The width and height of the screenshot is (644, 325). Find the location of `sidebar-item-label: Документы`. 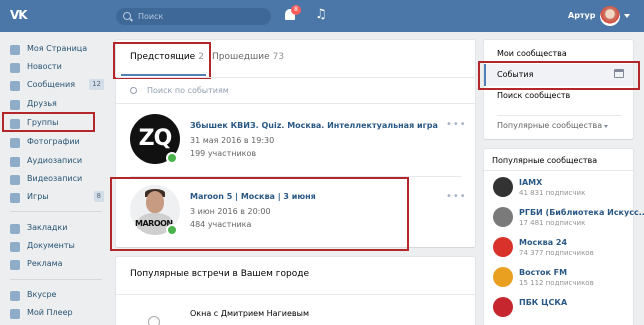

sidebar-item-label: Документы is located at coordinates (51, 245).